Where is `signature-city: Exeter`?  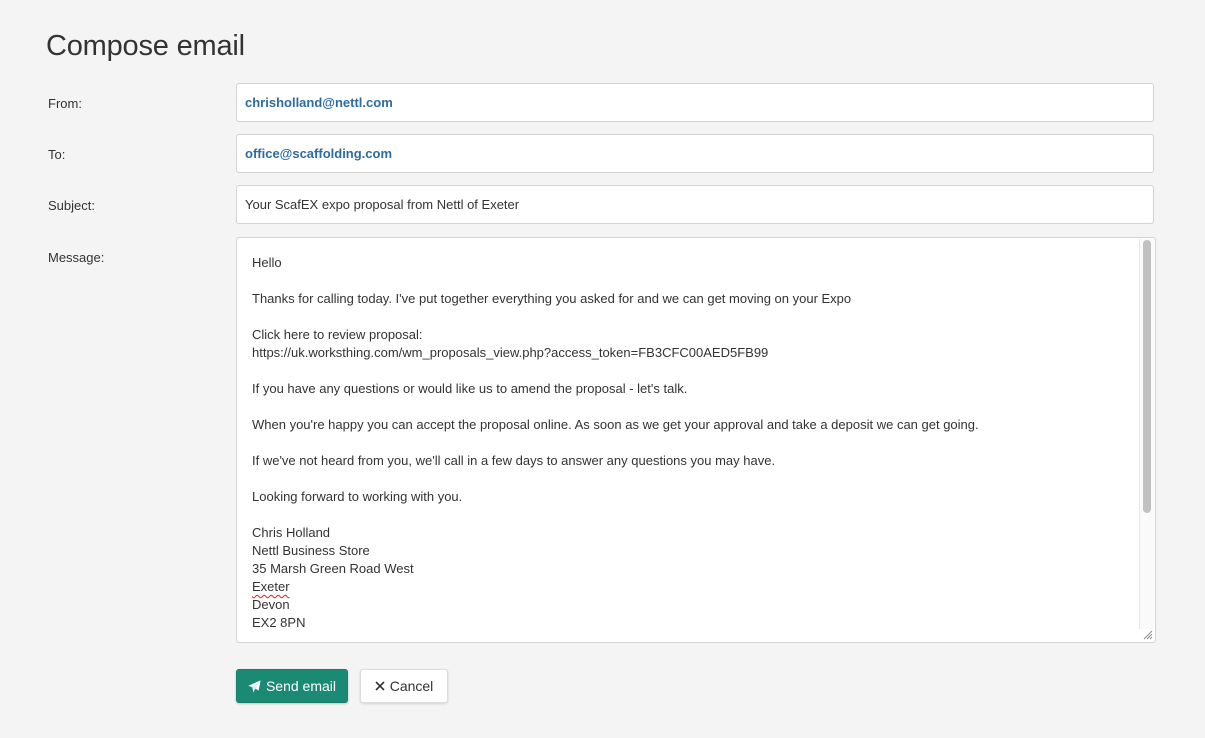
signature-city: Exeter is located at coordinates (271, 586).